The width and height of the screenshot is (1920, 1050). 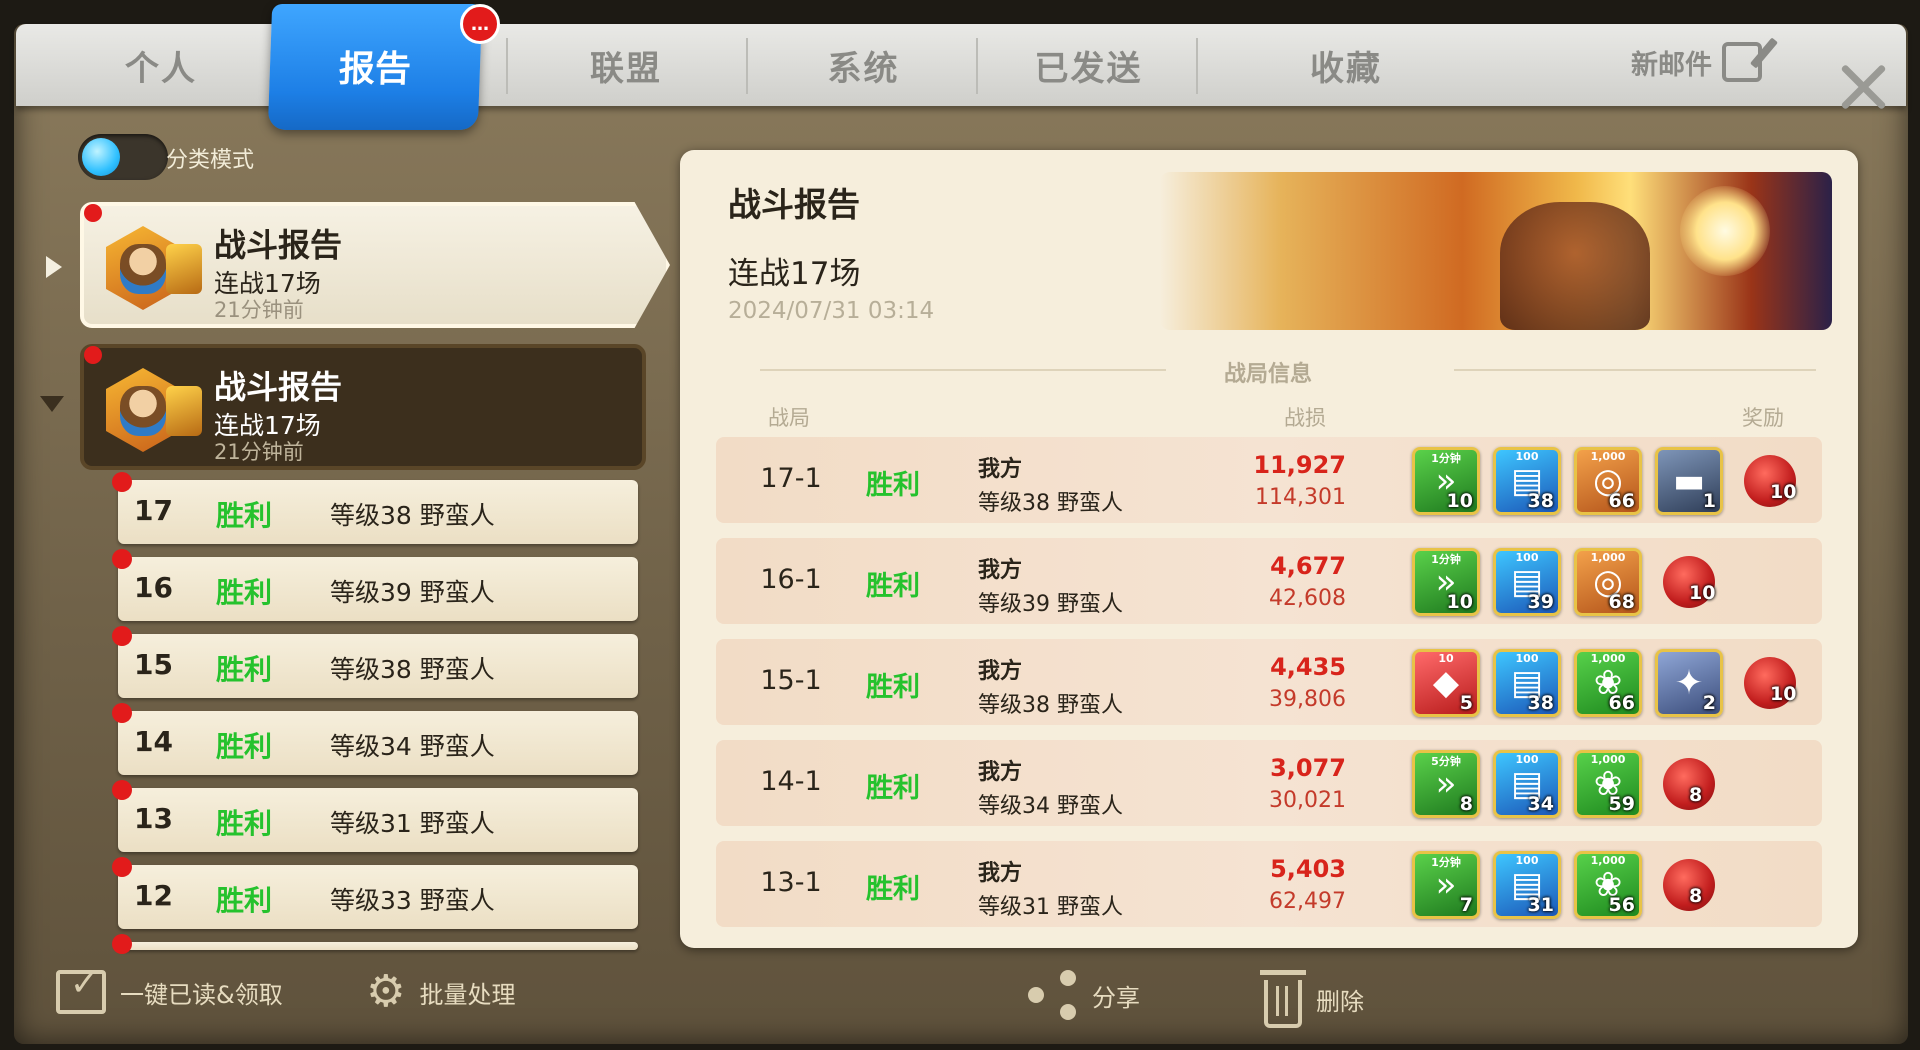 What do you see at coordinates (626, 65) in the screenshot?
I see `tab-alliance: 联盟` at bounding box center [626, 65].